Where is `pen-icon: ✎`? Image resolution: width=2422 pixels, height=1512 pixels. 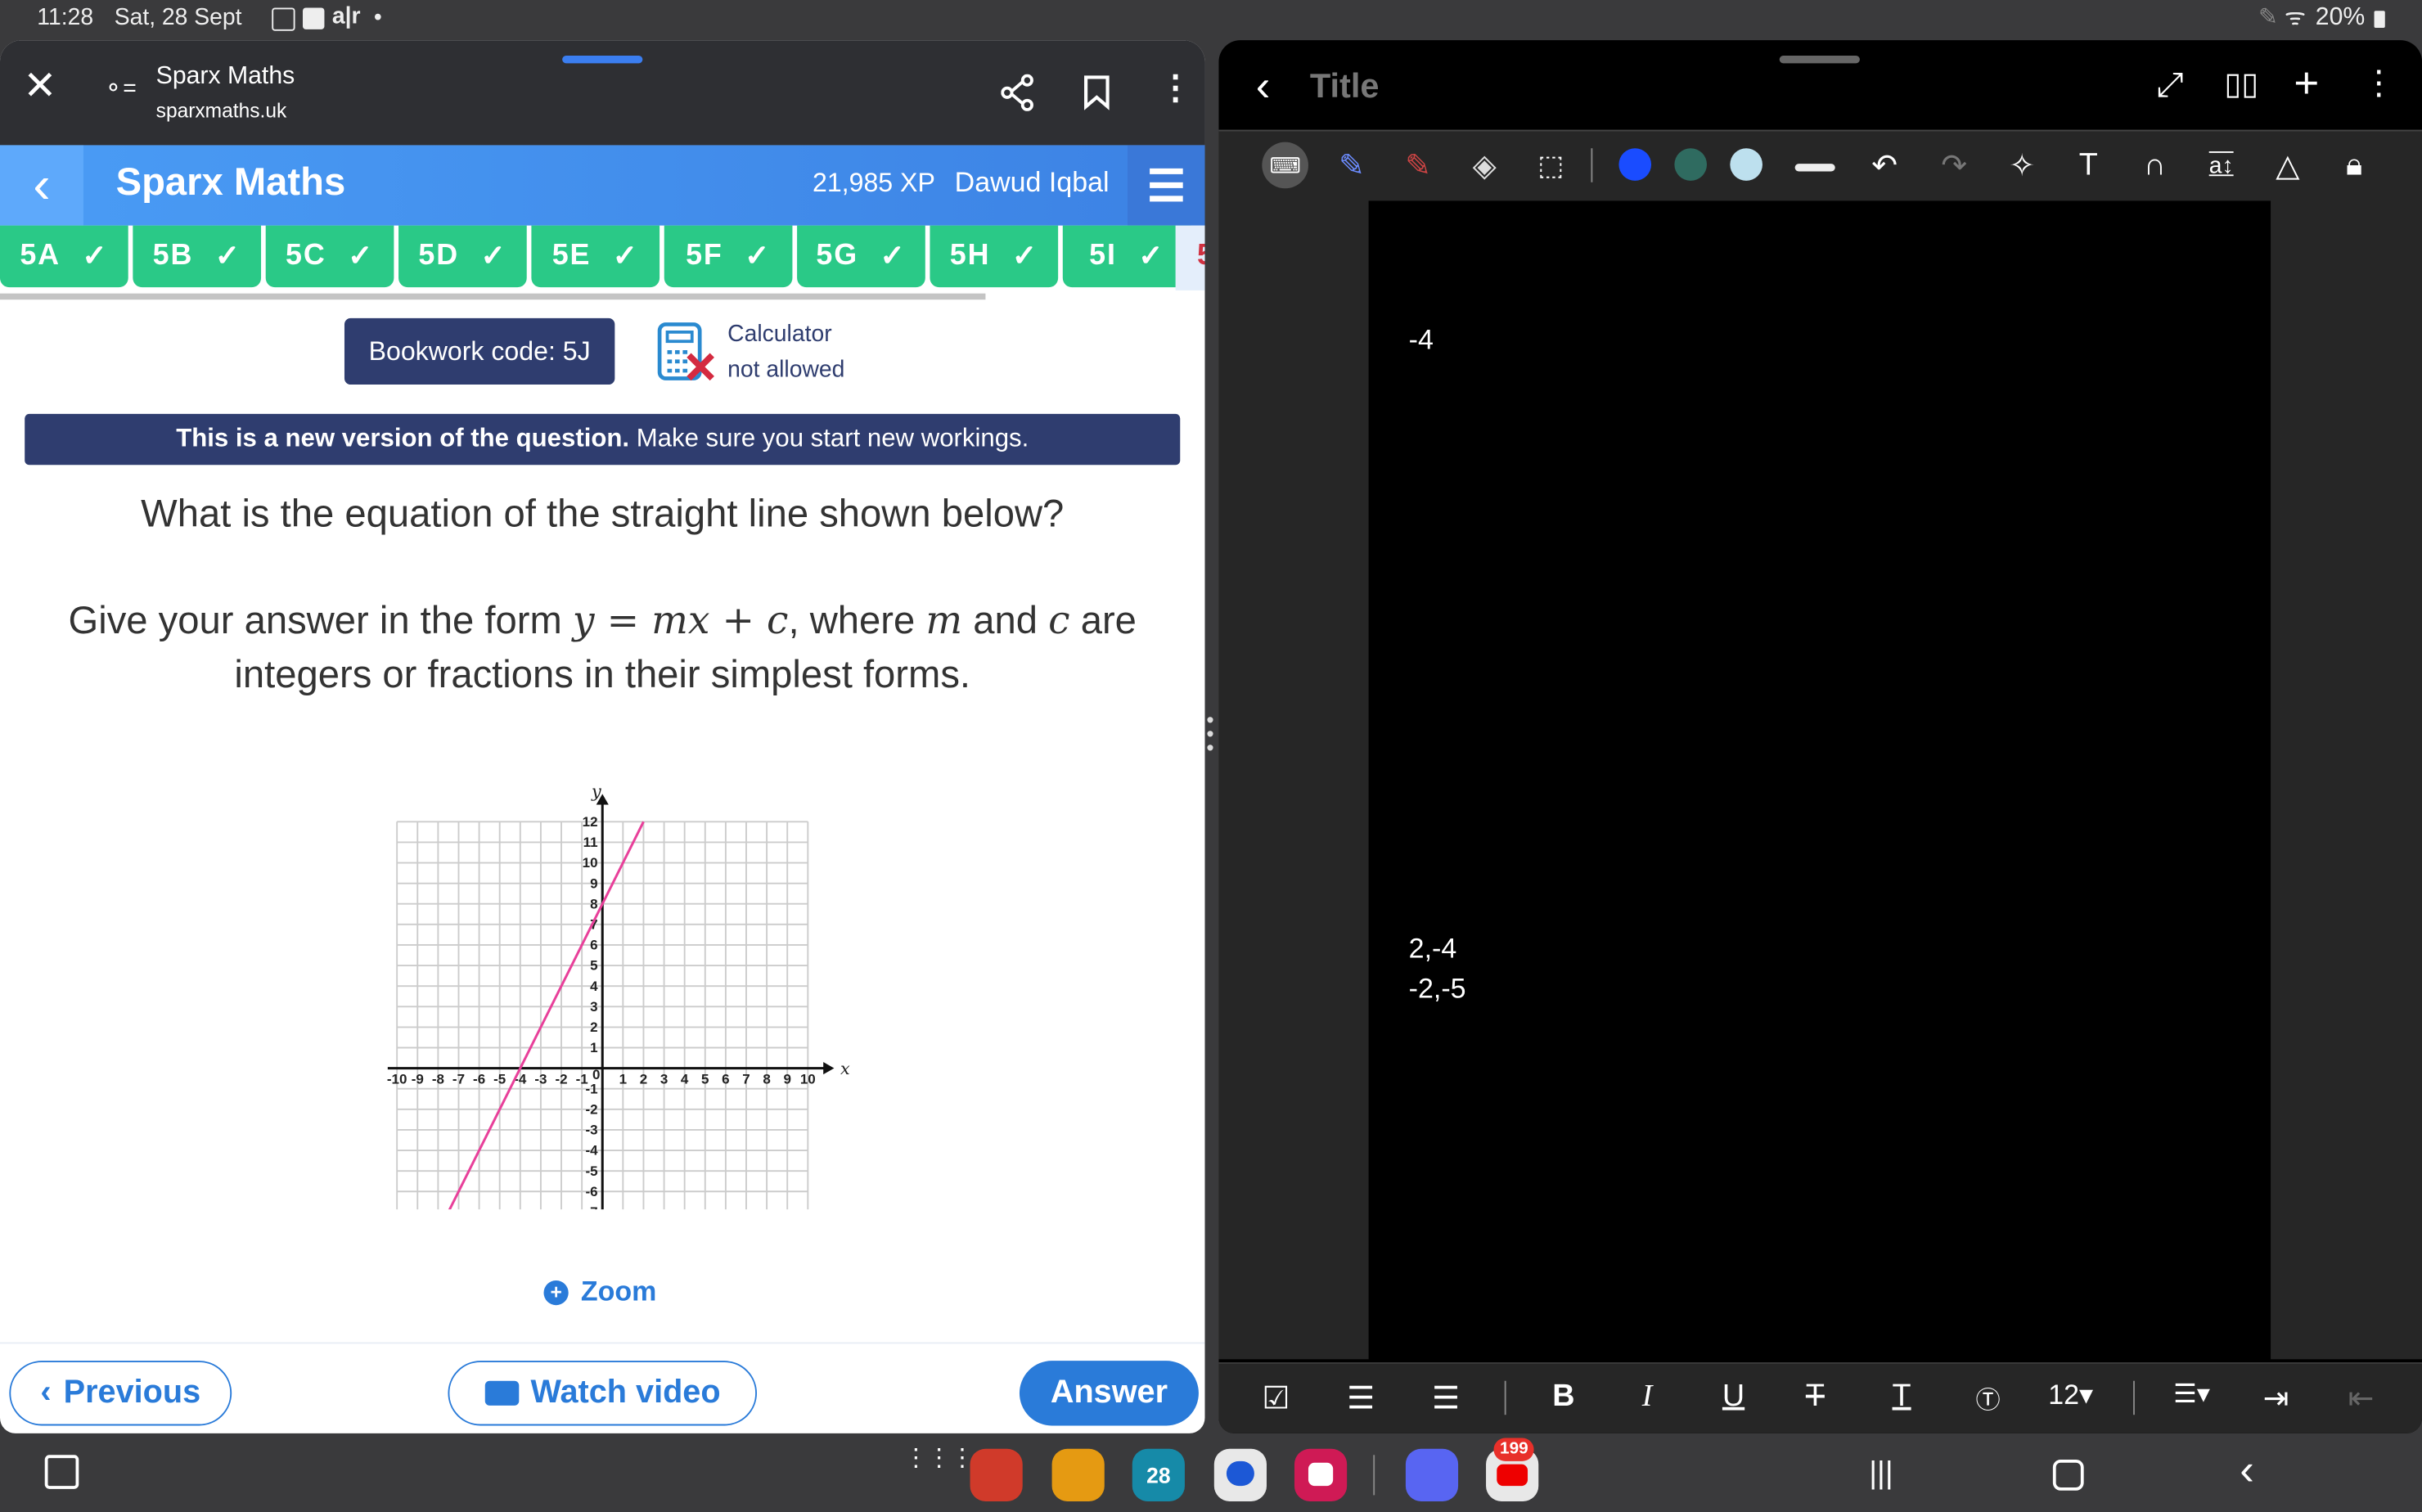 pen-icon: ✎ is located at coordinates (1351, 166).